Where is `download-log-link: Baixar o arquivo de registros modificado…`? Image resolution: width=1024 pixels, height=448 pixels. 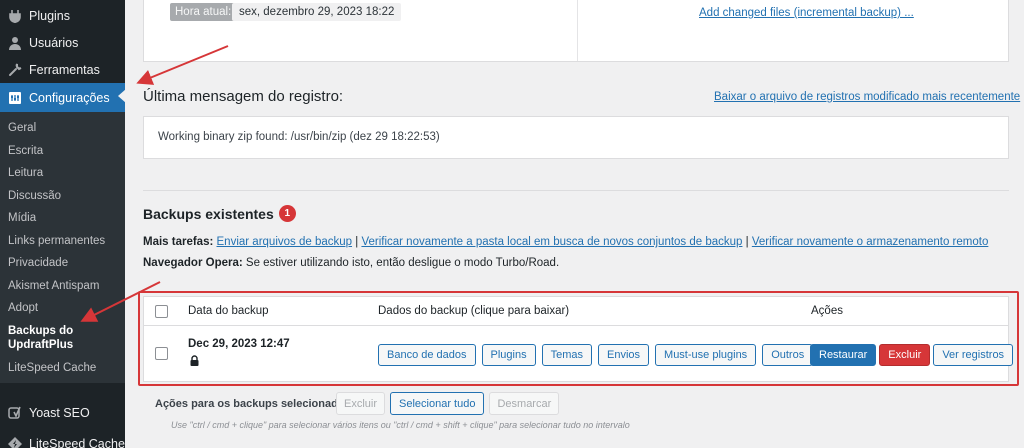
download-log-link: Baixar o arquivo de registros modificado… is located at coordinates (867, 97).